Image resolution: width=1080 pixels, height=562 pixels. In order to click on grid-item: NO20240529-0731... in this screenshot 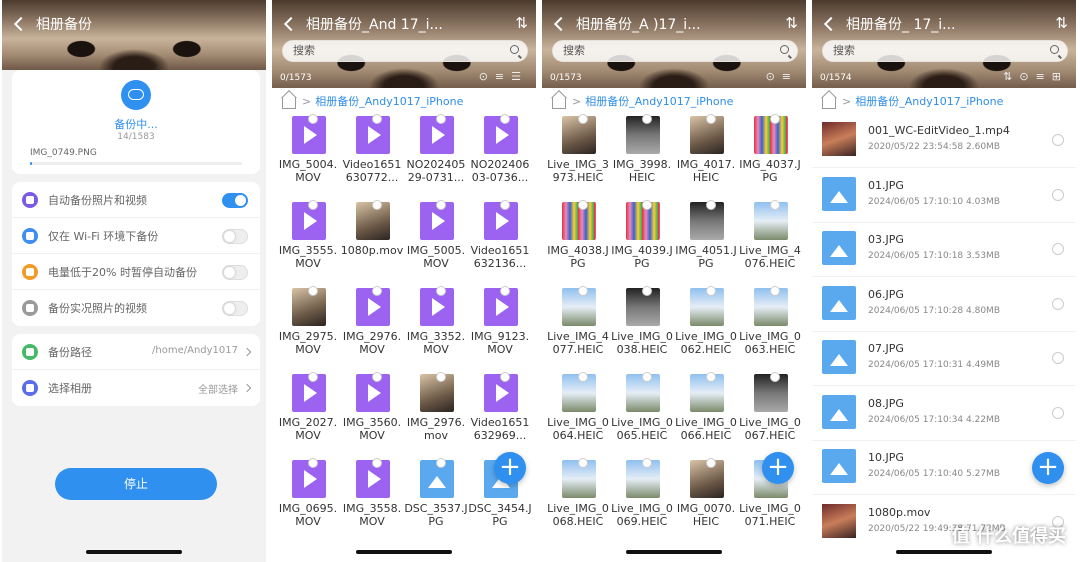, I will do `click(436, 158)`.